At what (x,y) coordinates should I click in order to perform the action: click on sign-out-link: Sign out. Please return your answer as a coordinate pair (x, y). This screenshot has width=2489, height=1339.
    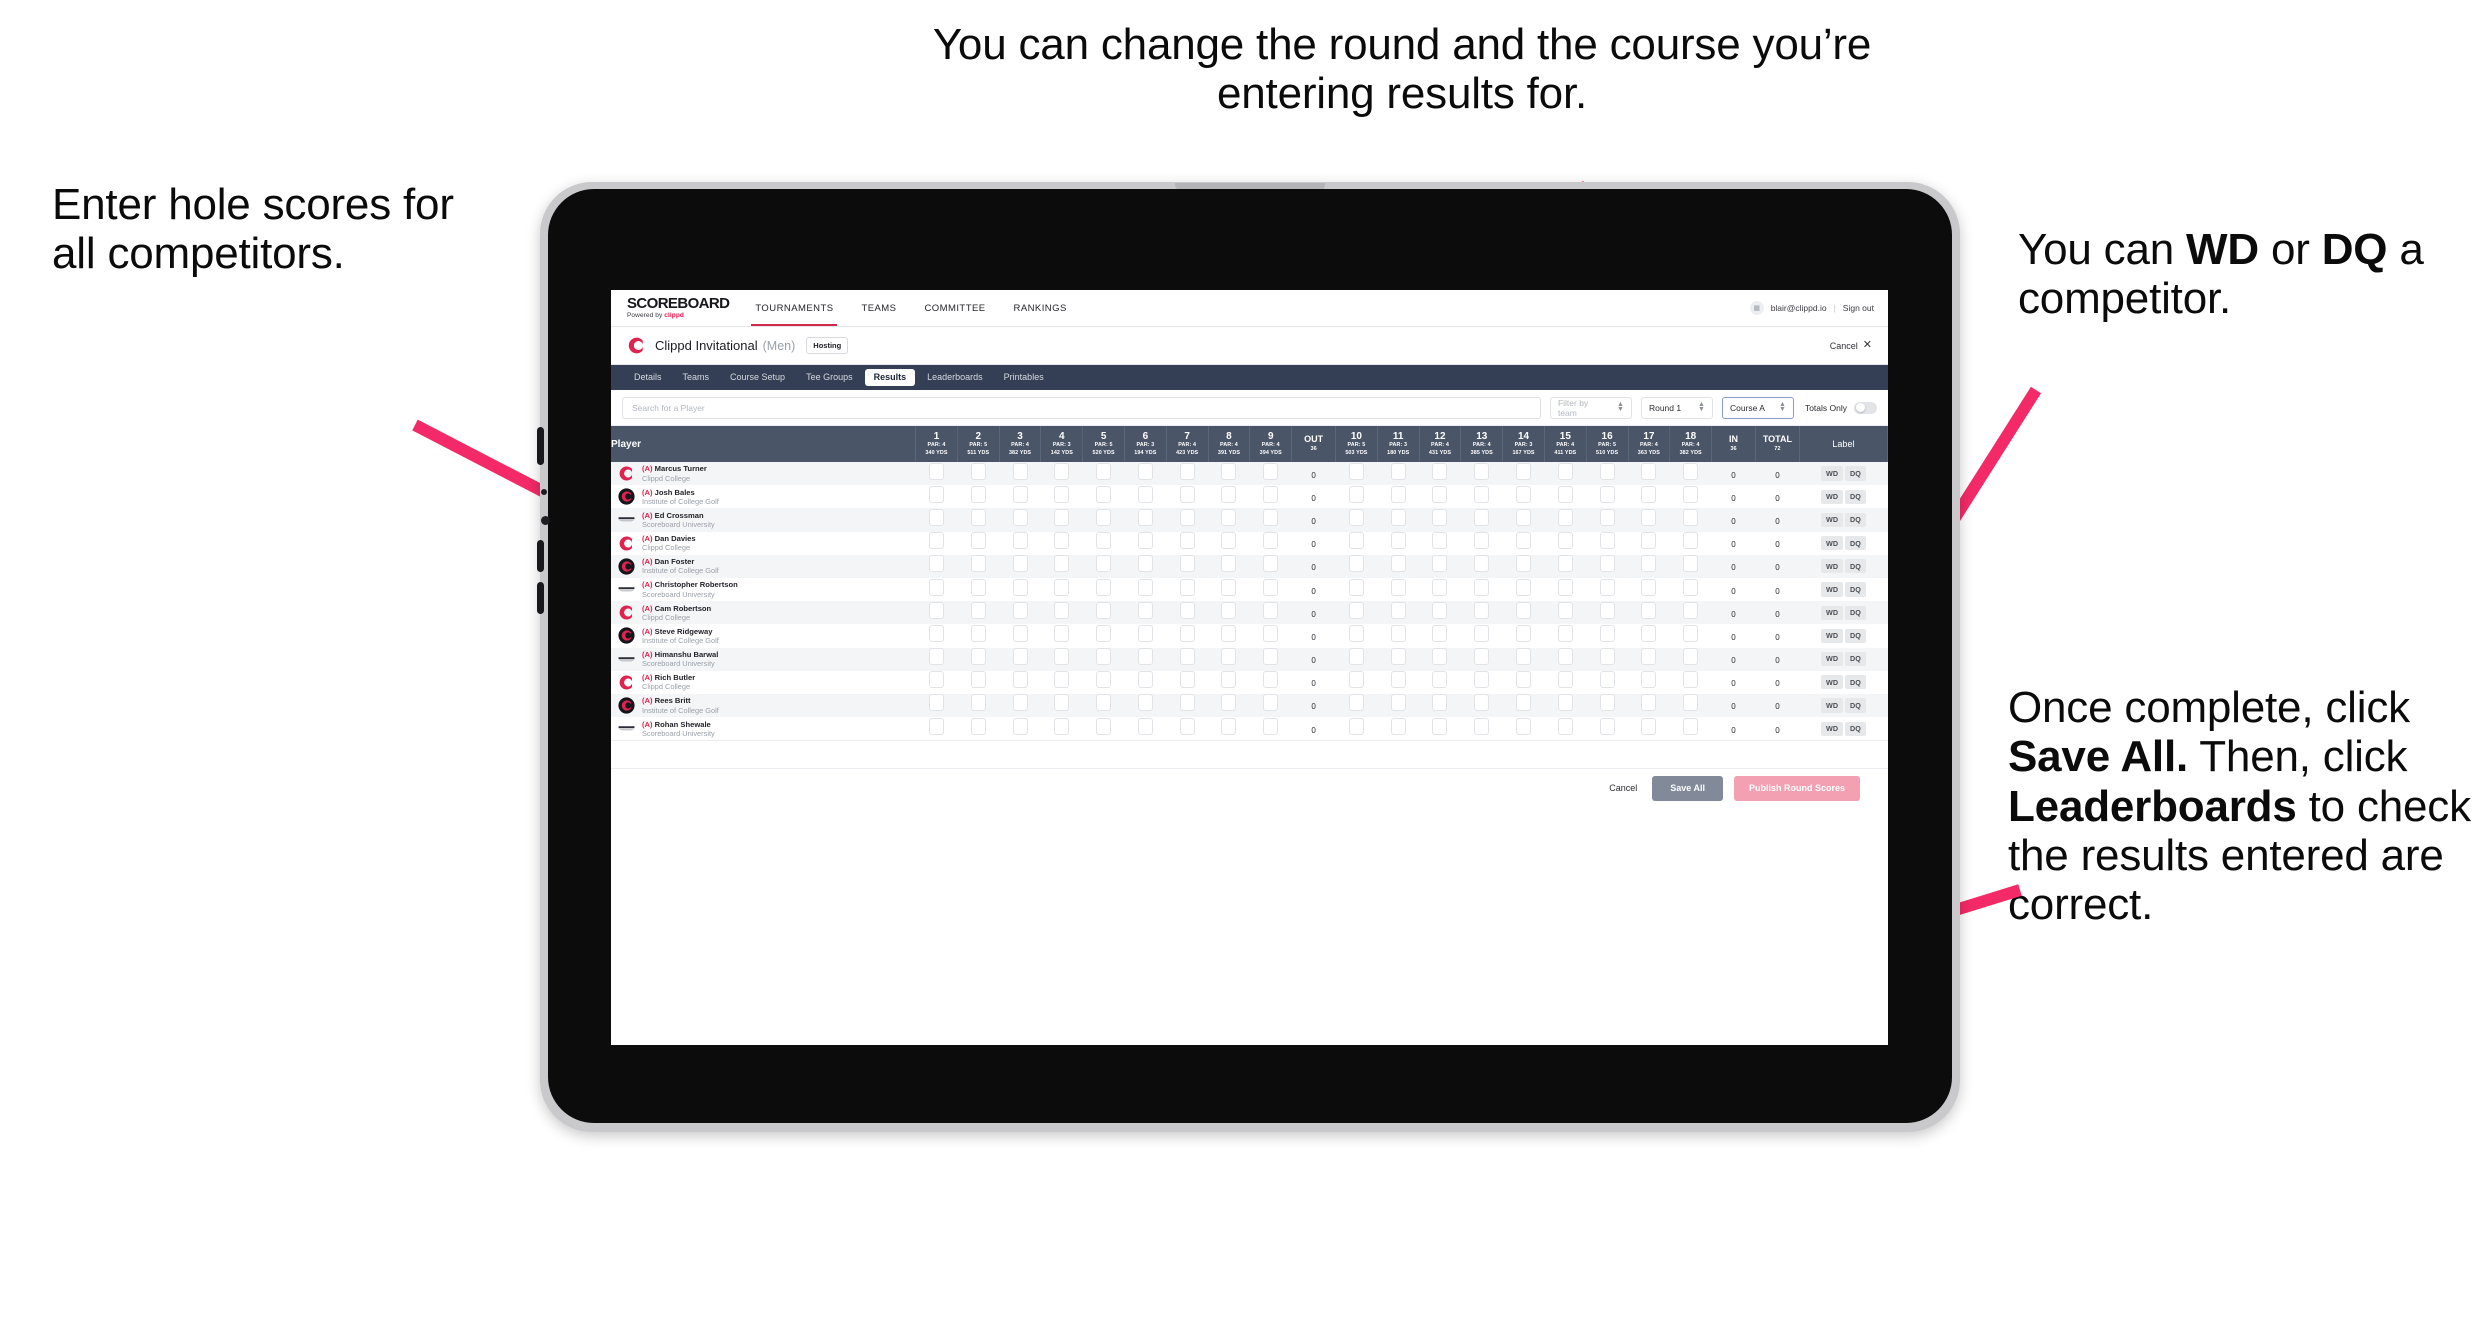
    Looking at the image, I should click on (1858, 308).